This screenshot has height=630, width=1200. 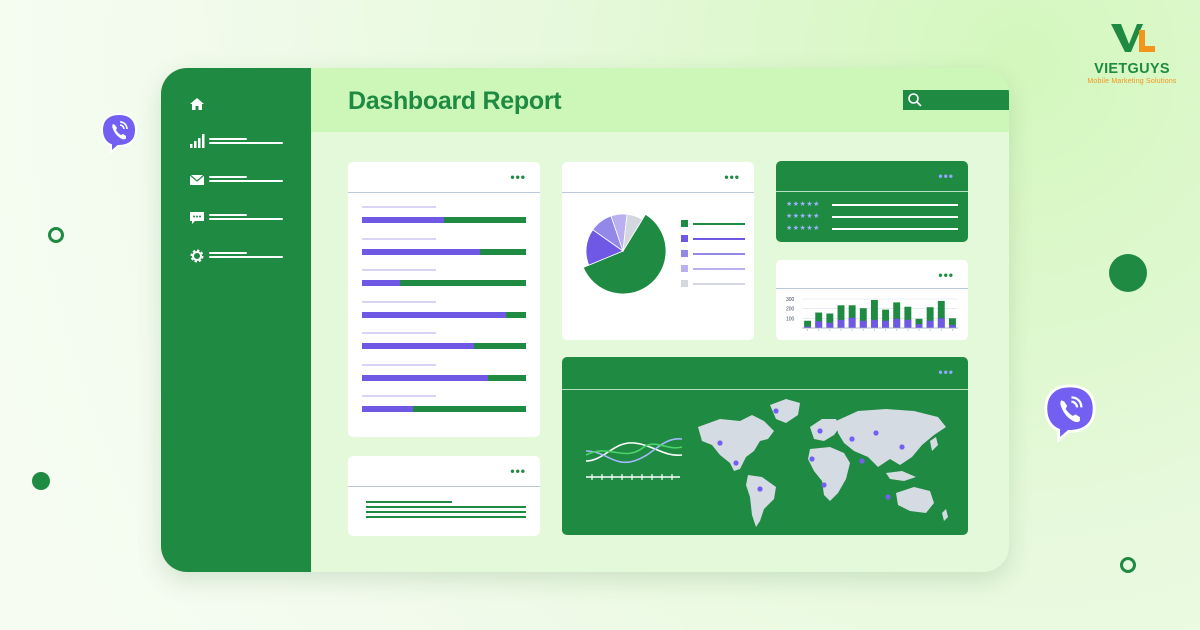 What do you see at coordinates (634, 459) in the screenshot?
I see `wave-line-graph` at bounding box center [634, 459].